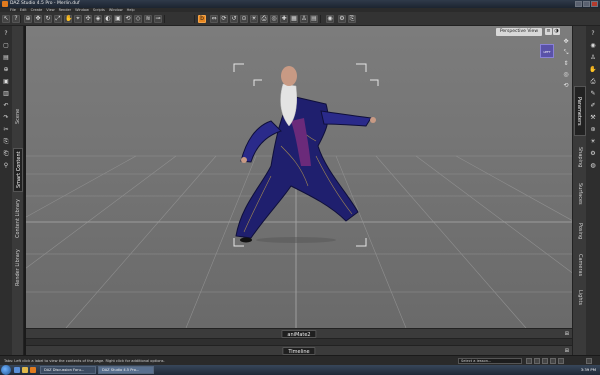 The image size is (600, 375). Describe the element at coordinates (586, 4) in the screenshot. I see `maximize-button` at that location.